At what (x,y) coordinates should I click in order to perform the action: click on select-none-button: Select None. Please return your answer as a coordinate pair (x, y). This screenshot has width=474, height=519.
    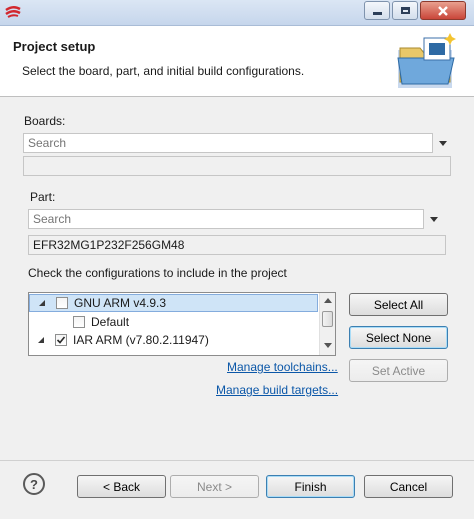
    Looking at the image, I should click on (398, 337).